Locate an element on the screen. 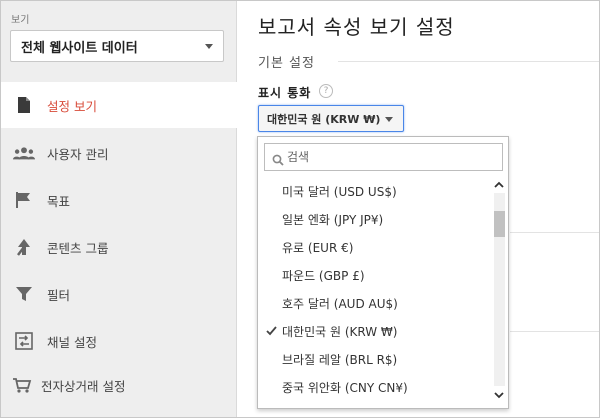  currency-option-jpy: 일본 엔화 (JPY JP¥) is located at coordinates (374, 219).